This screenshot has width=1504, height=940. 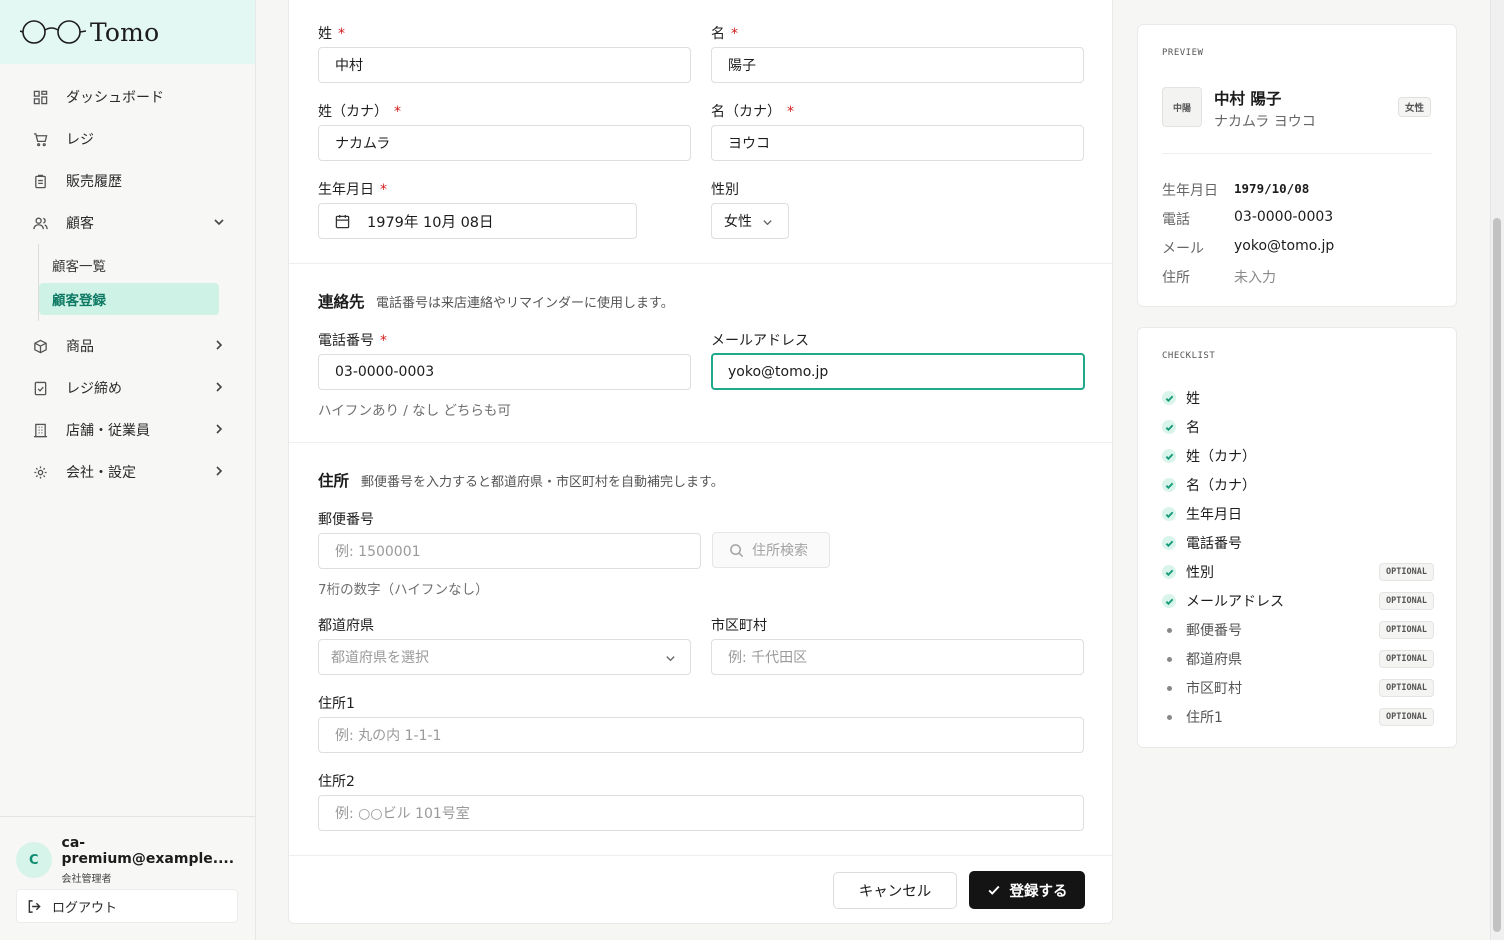 I want to click on search-icon, so click(x=737, y=550).